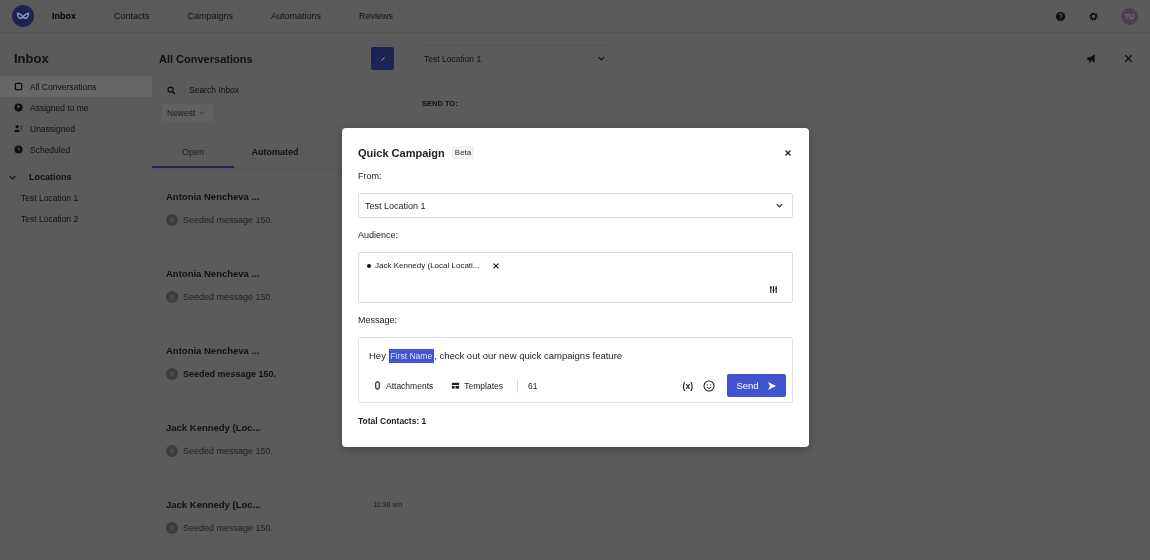 The width and height of the screenshot is (1150, 560). Describe the element at coordinates (187, 113) in the screenshot. I see `sort-dropdown: Newest` at that location.